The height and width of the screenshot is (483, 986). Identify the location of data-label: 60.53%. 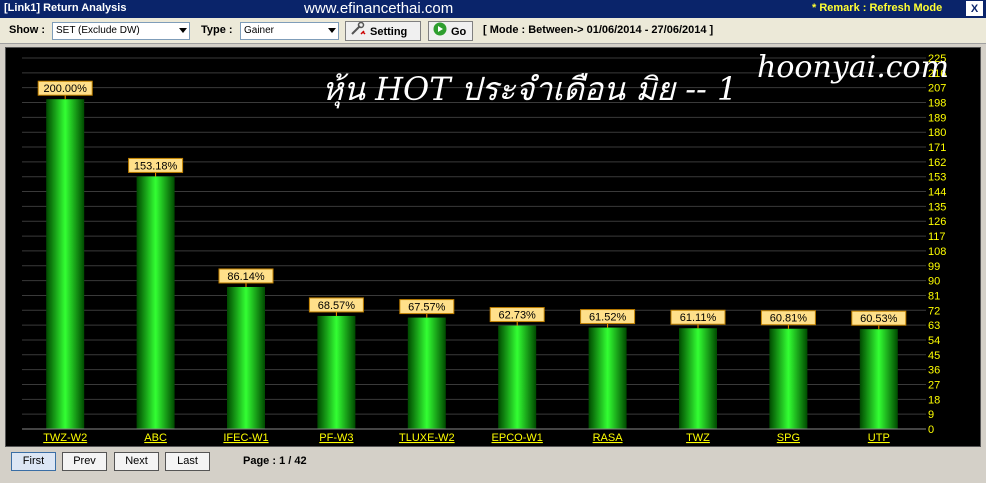
(879, 319).